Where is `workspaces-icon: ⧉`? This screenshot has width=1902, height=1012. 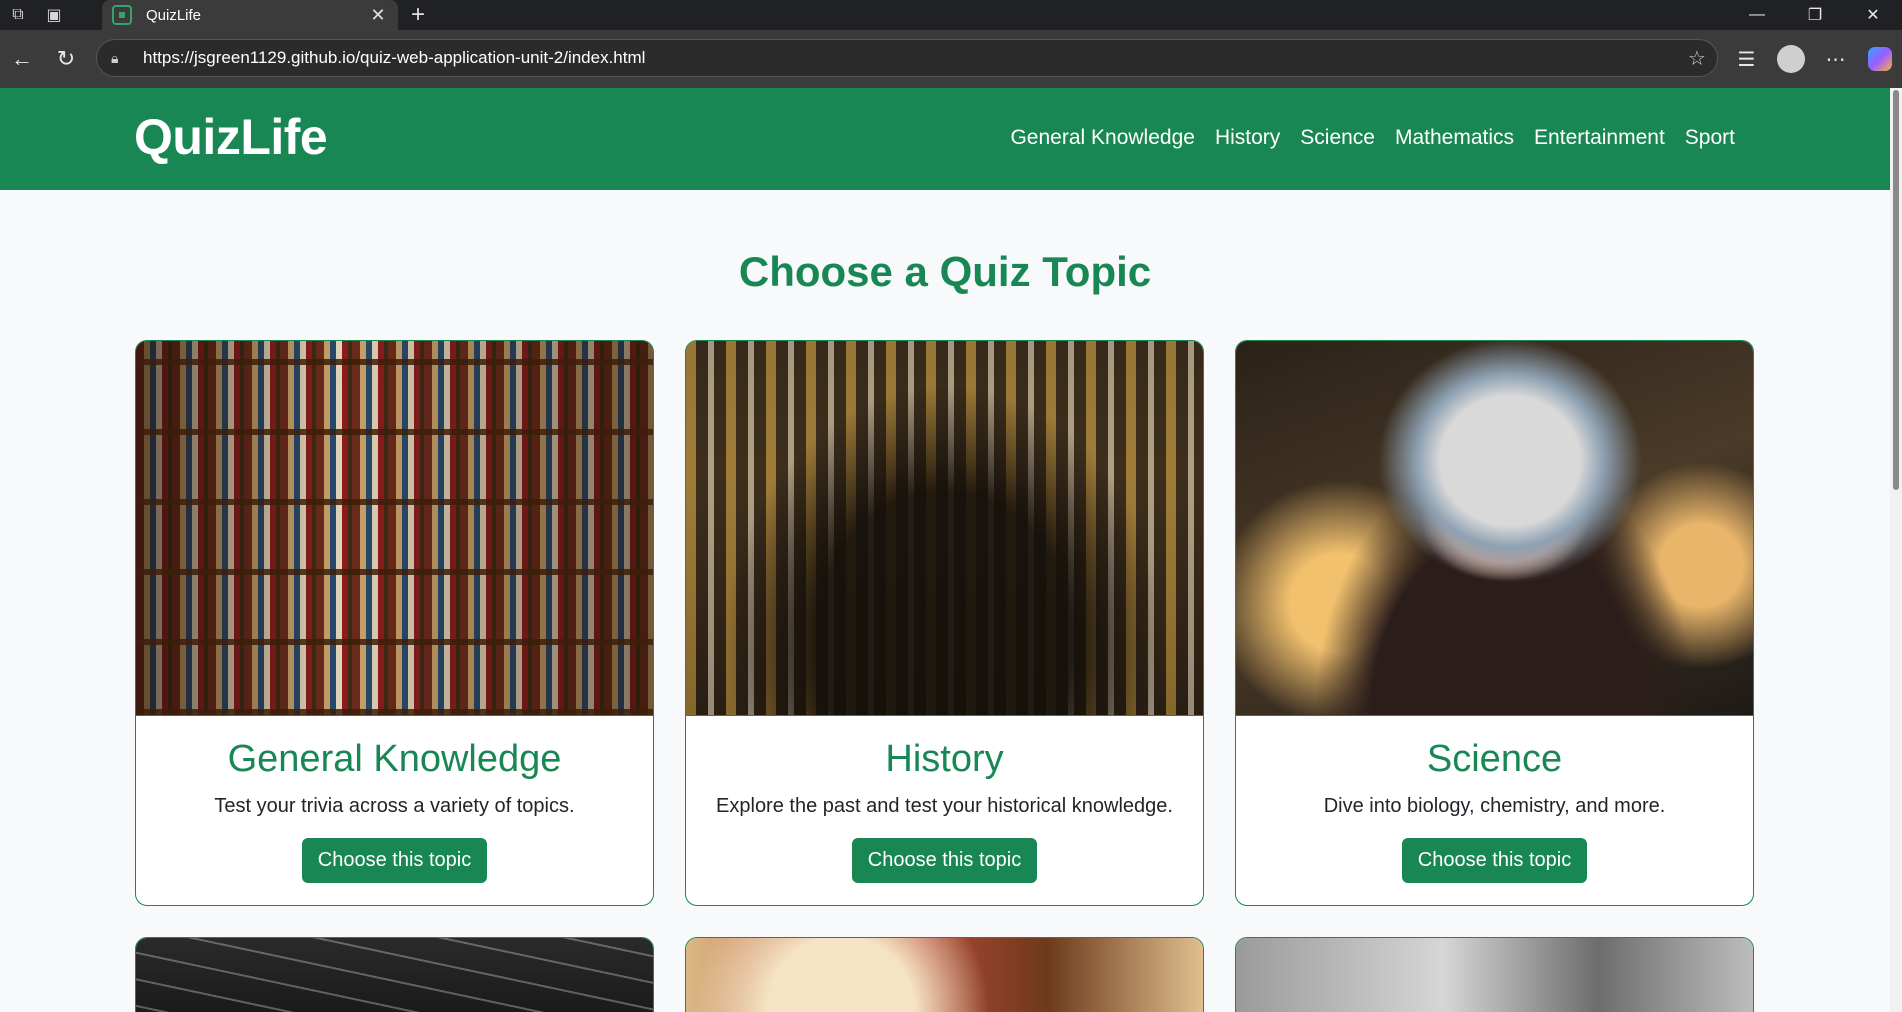 workspaces-icon: ⧉ is located at coordinates (18, 15).